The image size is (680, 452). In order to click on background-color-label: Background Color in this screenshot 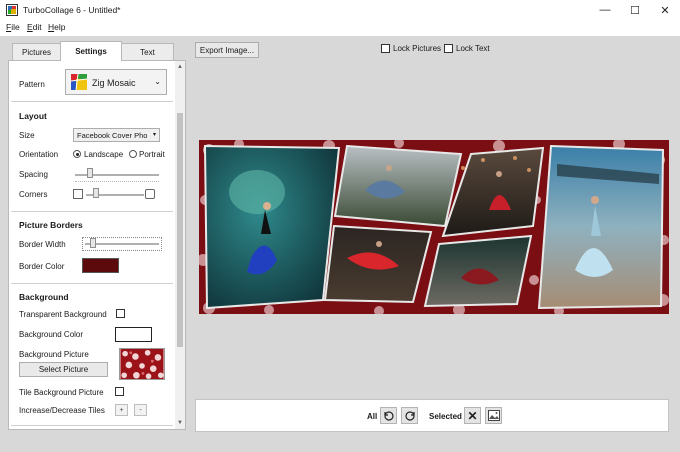, I will do `click(51, 334)`.